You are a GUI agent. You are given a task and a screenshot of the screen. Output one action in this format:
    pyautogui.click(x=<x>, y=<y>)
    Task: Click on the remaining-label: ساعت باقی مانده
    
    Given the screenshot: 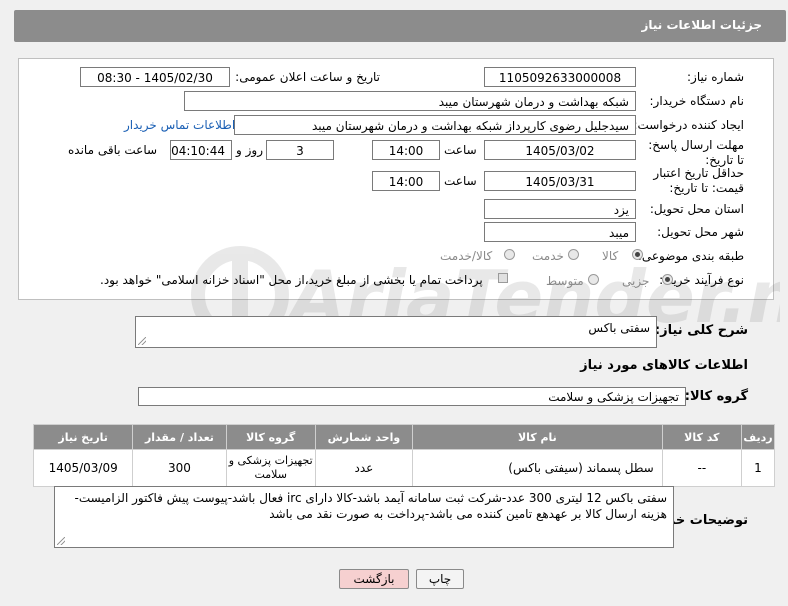 What is the action you would take?
    pyautogui.click(x=113, y=150)
    